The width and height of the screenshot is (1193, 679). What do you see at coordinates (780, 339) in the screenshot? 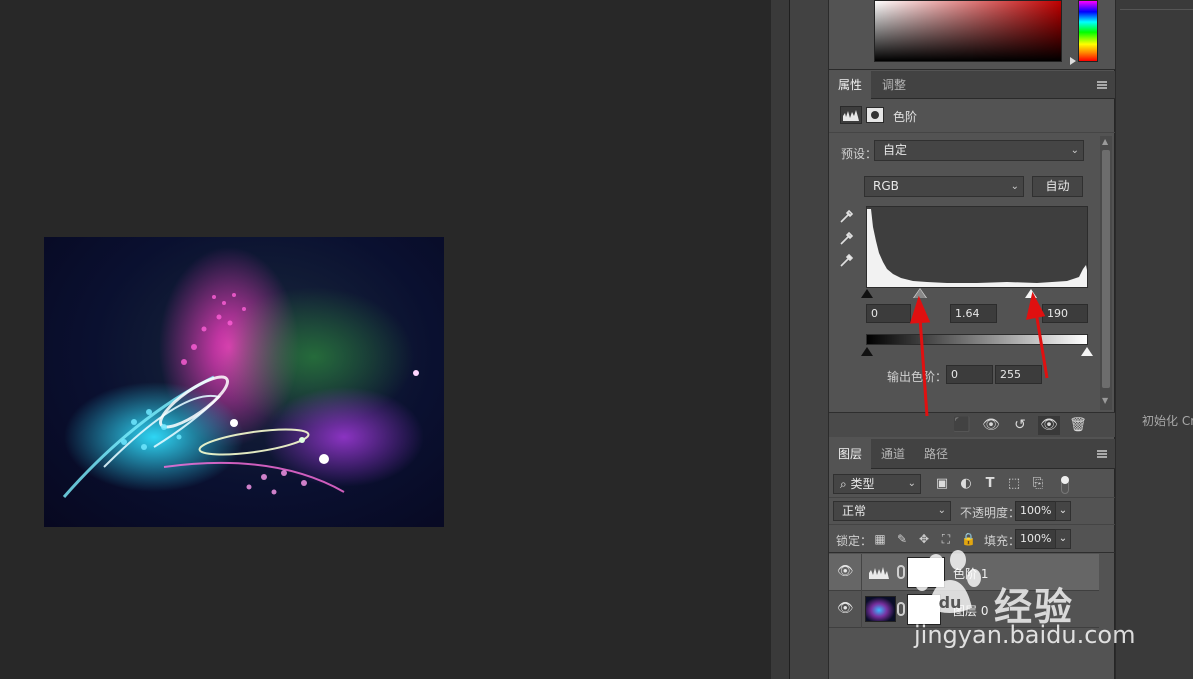
I see `canvas-scrollbar` at bounding box center [780, 339].